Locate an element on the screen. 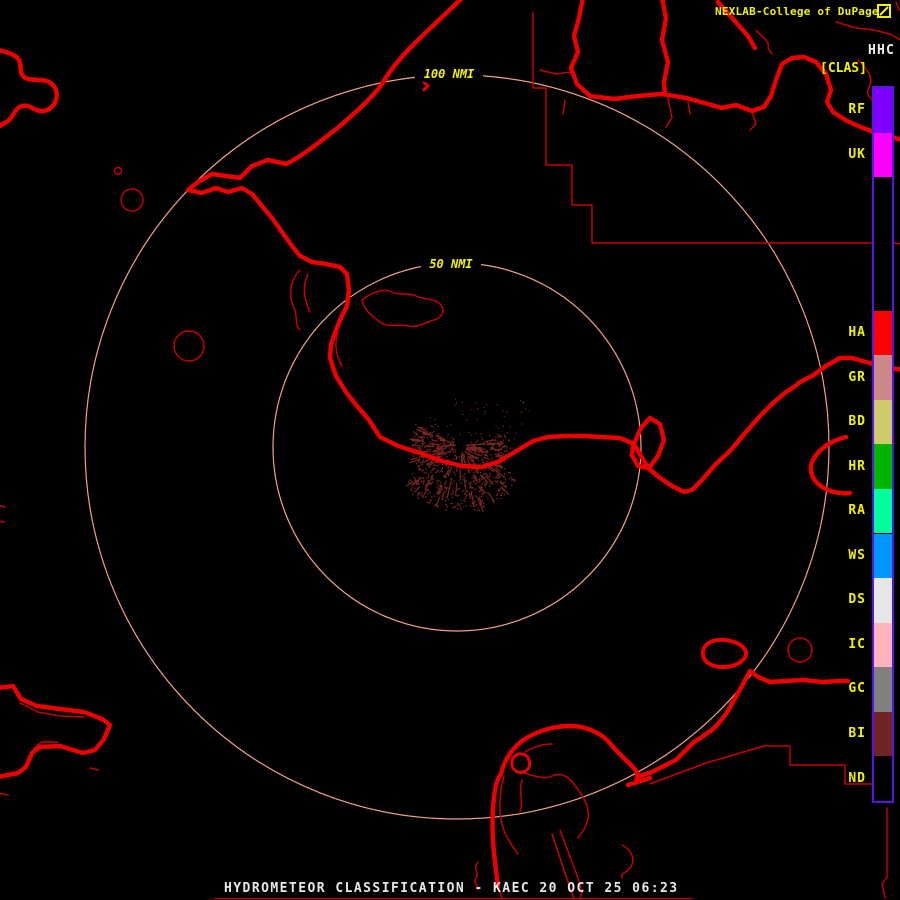 The height and width of the screenshot is (900, 900). legend-label-ws: WS is located at coordinates (857, 555).